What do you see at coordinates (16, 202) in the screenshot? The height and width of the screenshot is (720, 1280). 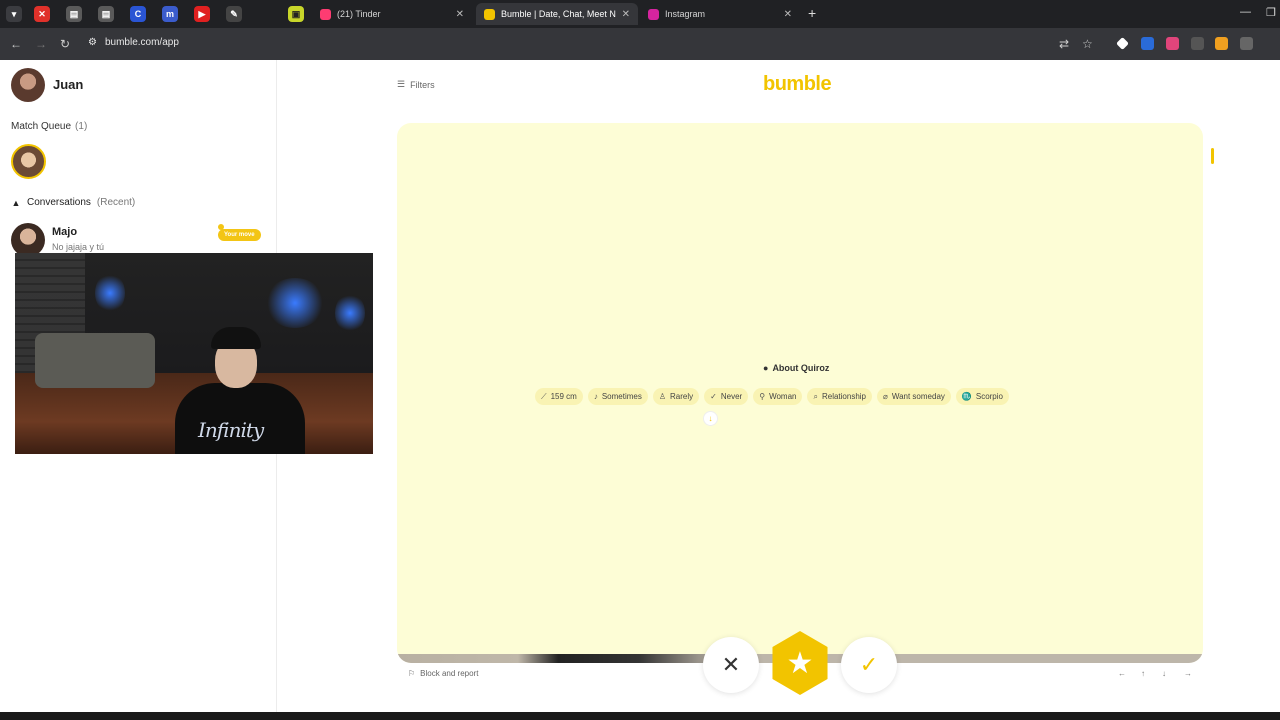 I see `chevron-up-icon: ▲` at bounding box center [16, 202].